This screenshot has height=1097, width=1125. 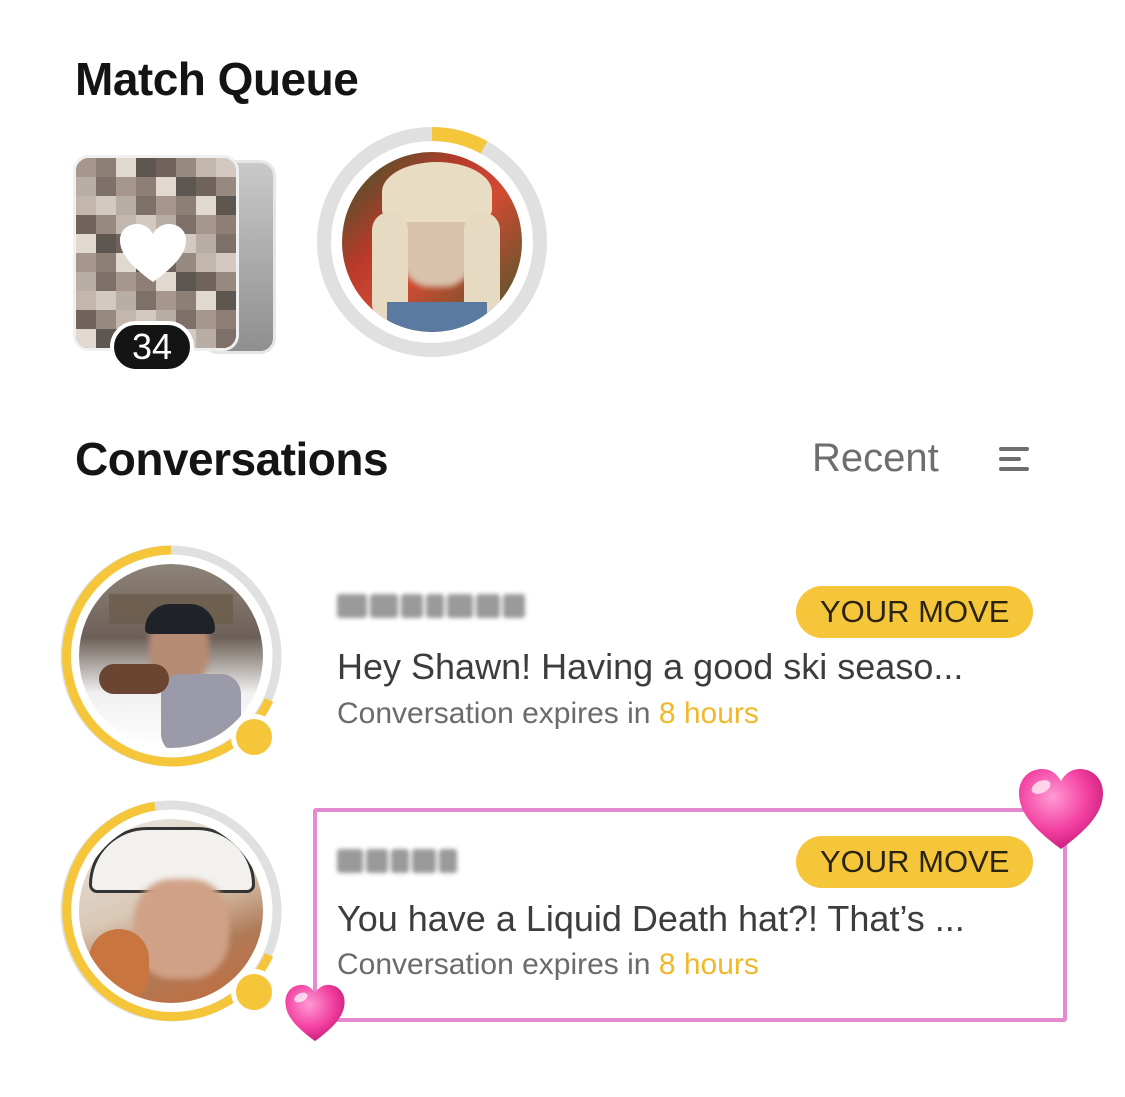 I want to click on conversations-title: Conversations, so click(x=232, y=459).